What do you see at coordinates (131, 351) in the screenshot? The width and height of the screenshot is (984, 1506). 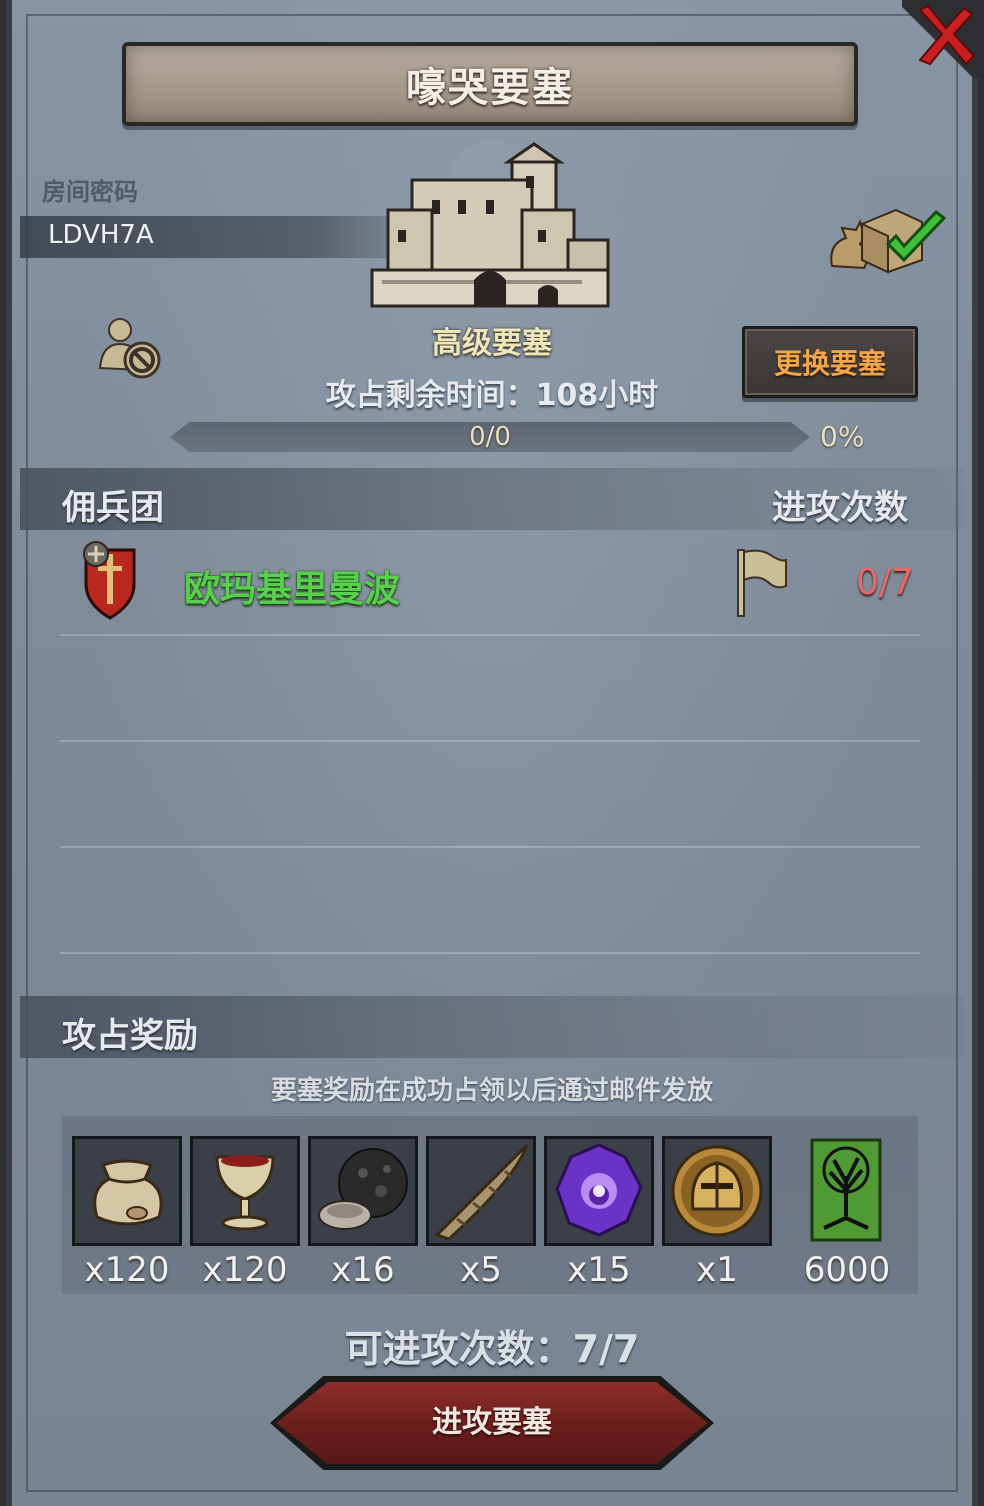 I see `private-room-icon` at bounding box center [131, 351].